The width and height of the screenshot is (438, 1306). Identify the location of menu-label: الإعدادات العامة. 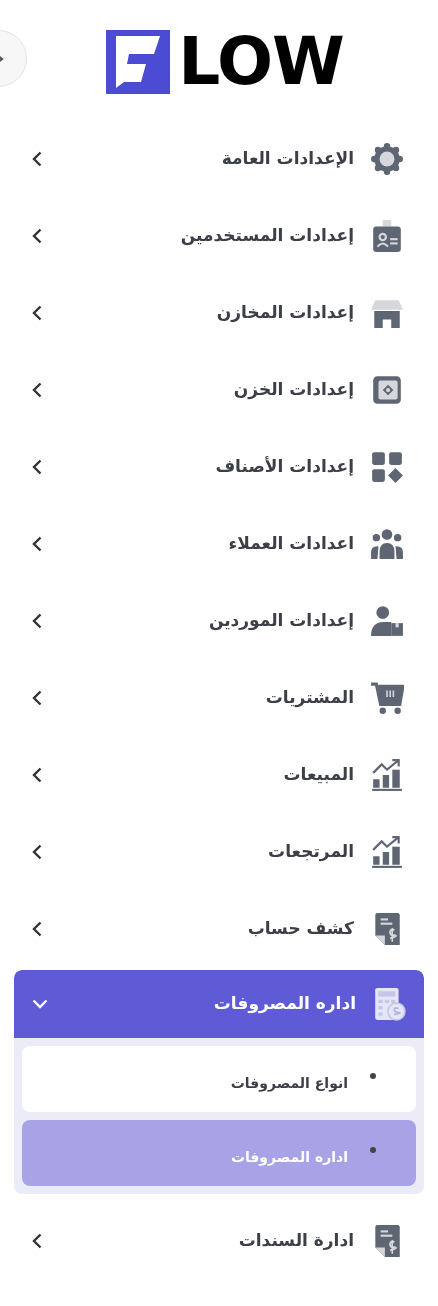
(287, 158).